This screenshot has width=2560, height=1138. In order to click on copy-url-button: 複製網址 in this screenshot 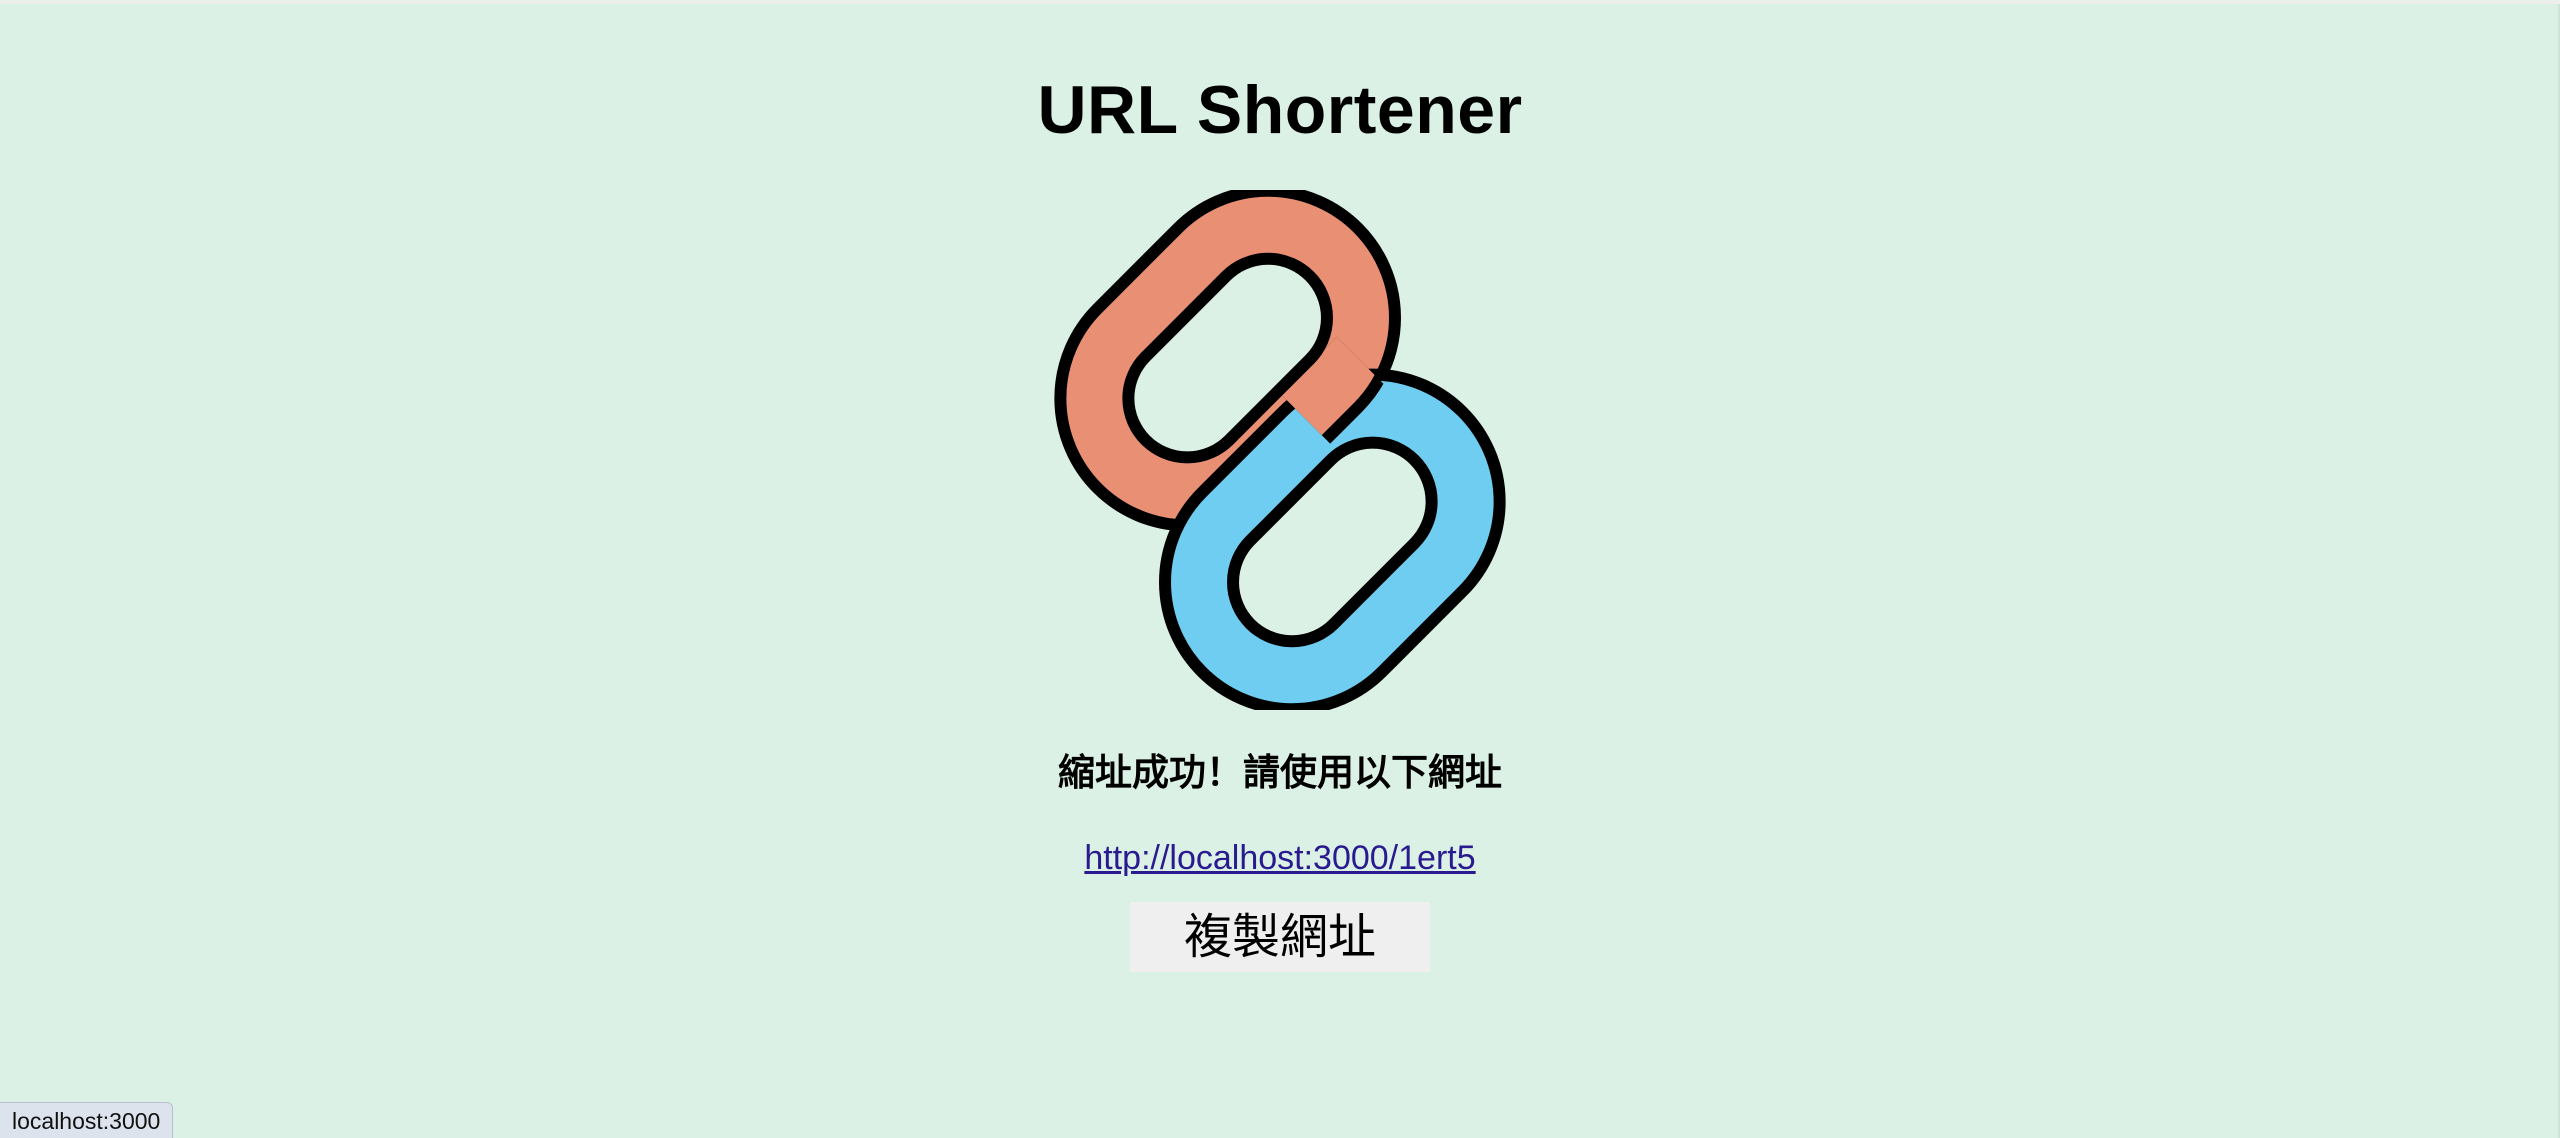, I will do `click(1280, 937)`.